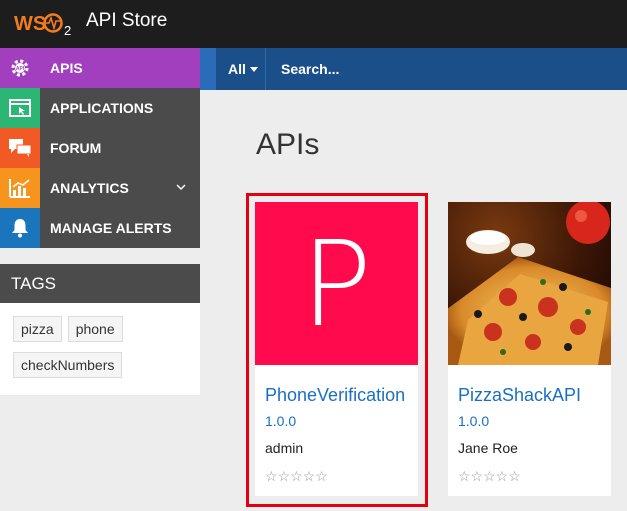 This screenshot has width=627, height=511. Describe the element at coordinates (67, 30) in the screenshot. I see `svg-text: 2` at that location.